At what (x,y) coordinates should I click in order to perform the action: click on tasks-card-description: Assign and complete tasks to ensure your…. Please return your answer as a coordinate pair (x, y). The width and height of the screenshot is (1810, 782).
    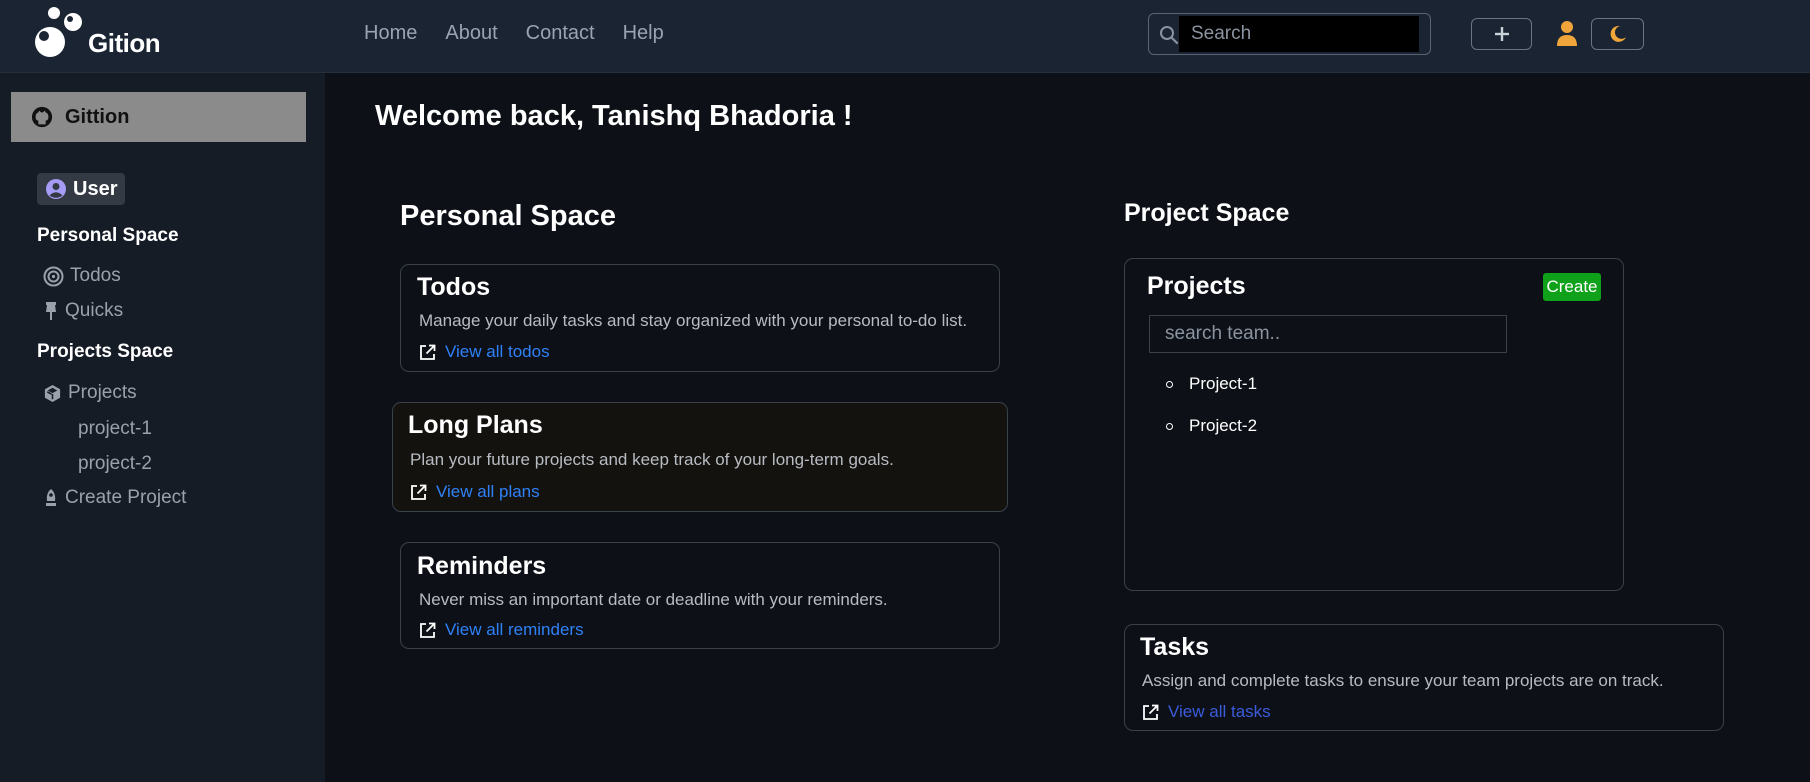
    Looking at the image, I should click on (1403, 680).